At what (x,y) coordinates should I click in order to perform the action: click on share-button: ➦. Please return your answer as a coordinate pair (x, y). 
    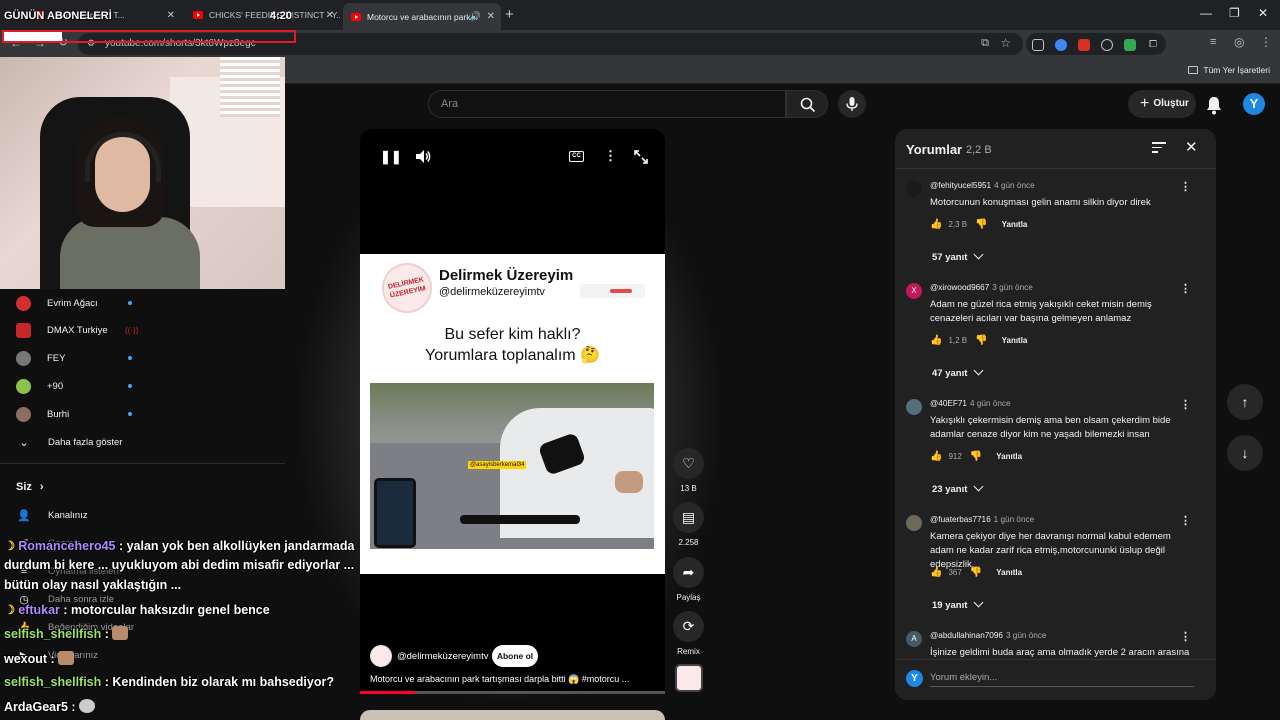
    Looking at the image, I should click on (688, 572).